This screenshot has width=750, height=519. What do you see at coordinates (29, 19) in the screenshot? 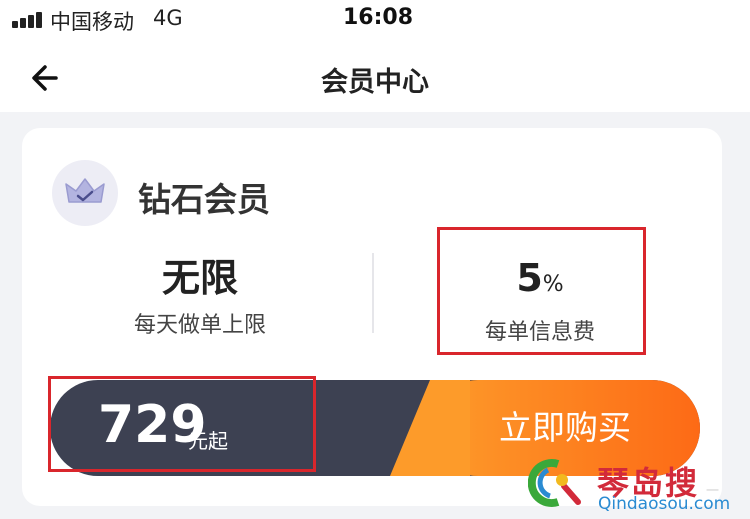
I see `signal-icon` at bounding box center [29, 19].